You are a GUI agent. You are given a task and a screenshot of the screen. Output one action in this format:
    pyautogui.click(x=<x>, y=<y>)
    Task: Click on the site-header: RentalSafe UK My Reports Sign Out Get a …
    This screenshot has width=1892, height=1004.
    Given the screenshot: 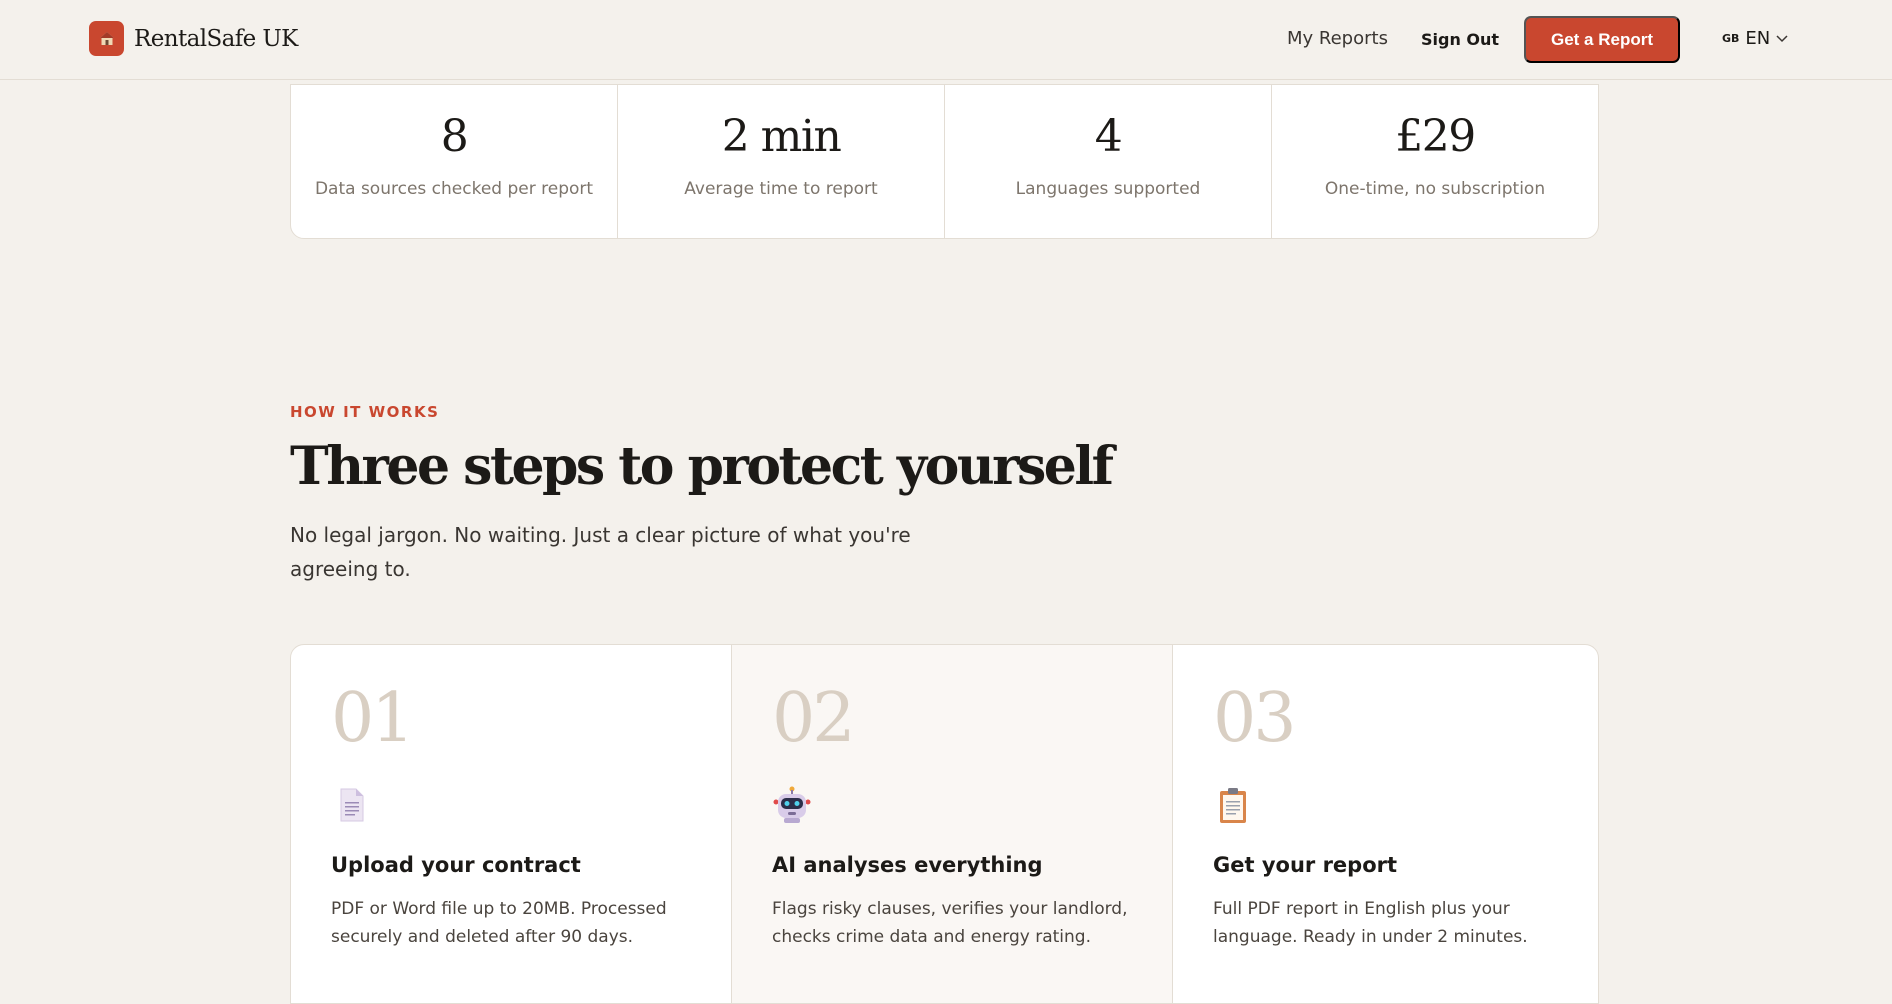 What is the action you would take?
    pyautogui.click(x=946, y=40)
    